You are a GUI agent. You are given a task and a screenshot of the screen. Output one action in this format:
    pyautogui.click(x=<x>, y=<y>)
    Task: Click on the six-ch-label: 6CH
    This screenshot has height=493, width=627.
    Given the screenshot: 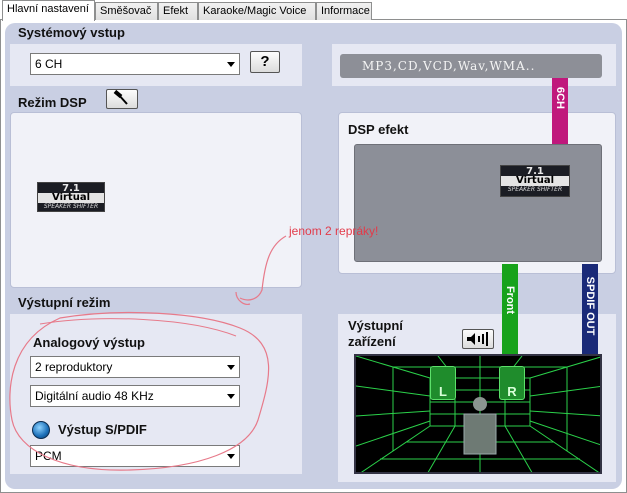 What is the action you would take?
    pyautogui.click(x=560, y=98)
    